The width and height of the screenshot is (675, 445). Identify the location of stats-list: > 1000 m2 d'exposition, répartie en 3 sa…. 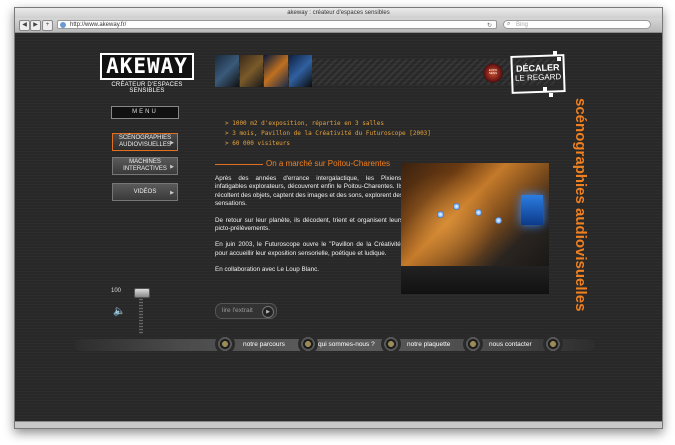
(365, 134).